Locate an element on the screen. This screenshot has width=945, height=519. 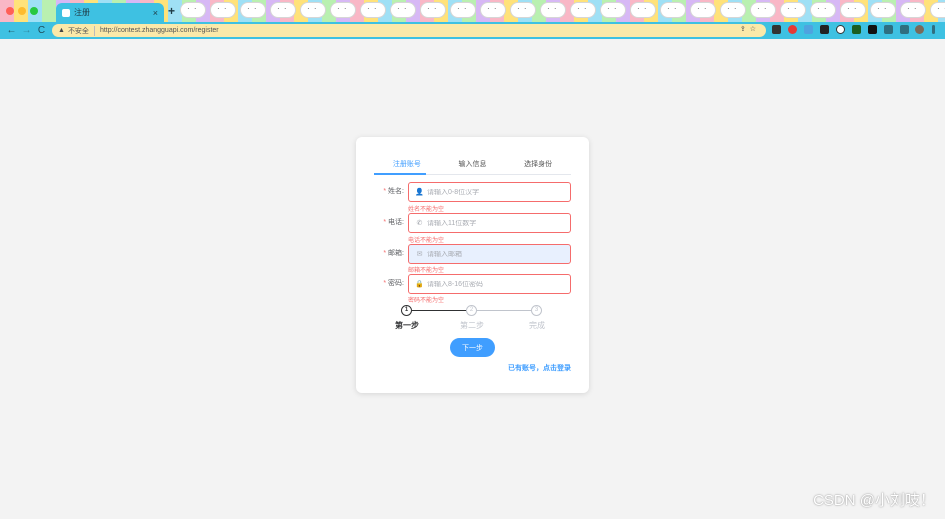
watermark: CSDN @小刘吱！ is located at coordinates (874, 500).